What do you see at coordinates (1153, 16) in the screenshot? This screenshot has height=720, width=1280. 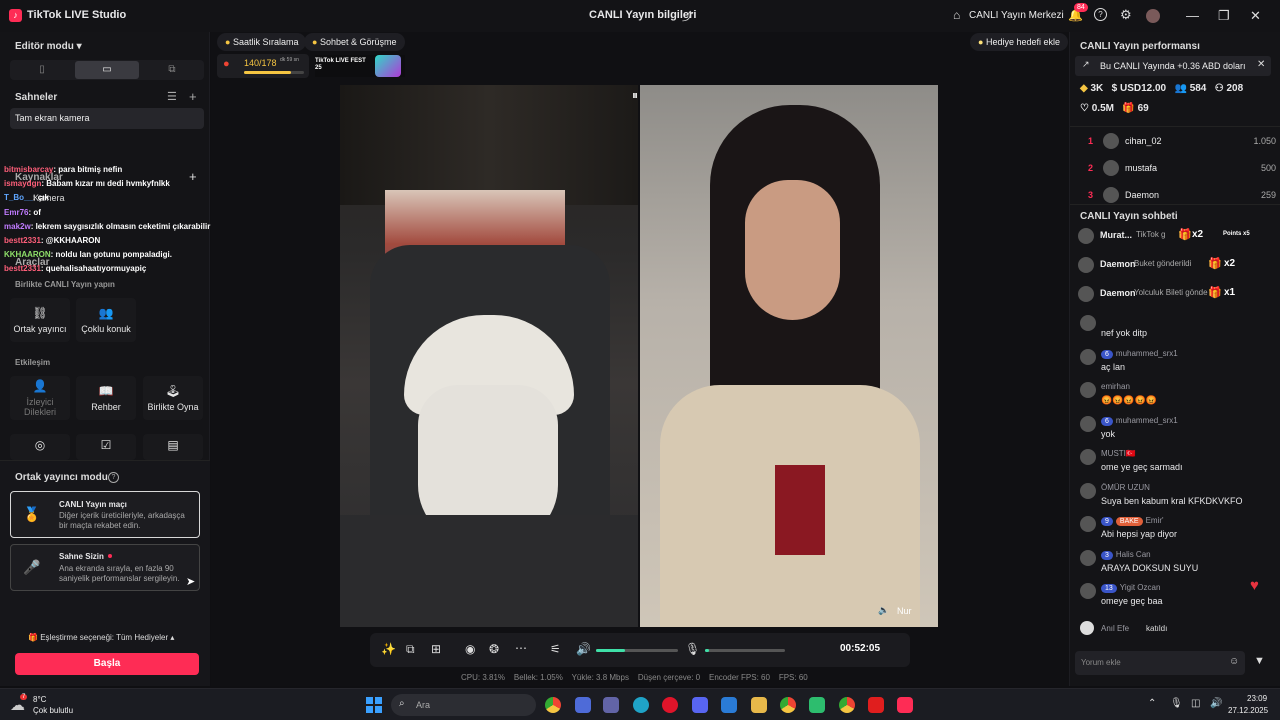 I see `avatar` at bounding box center [1153, 16].